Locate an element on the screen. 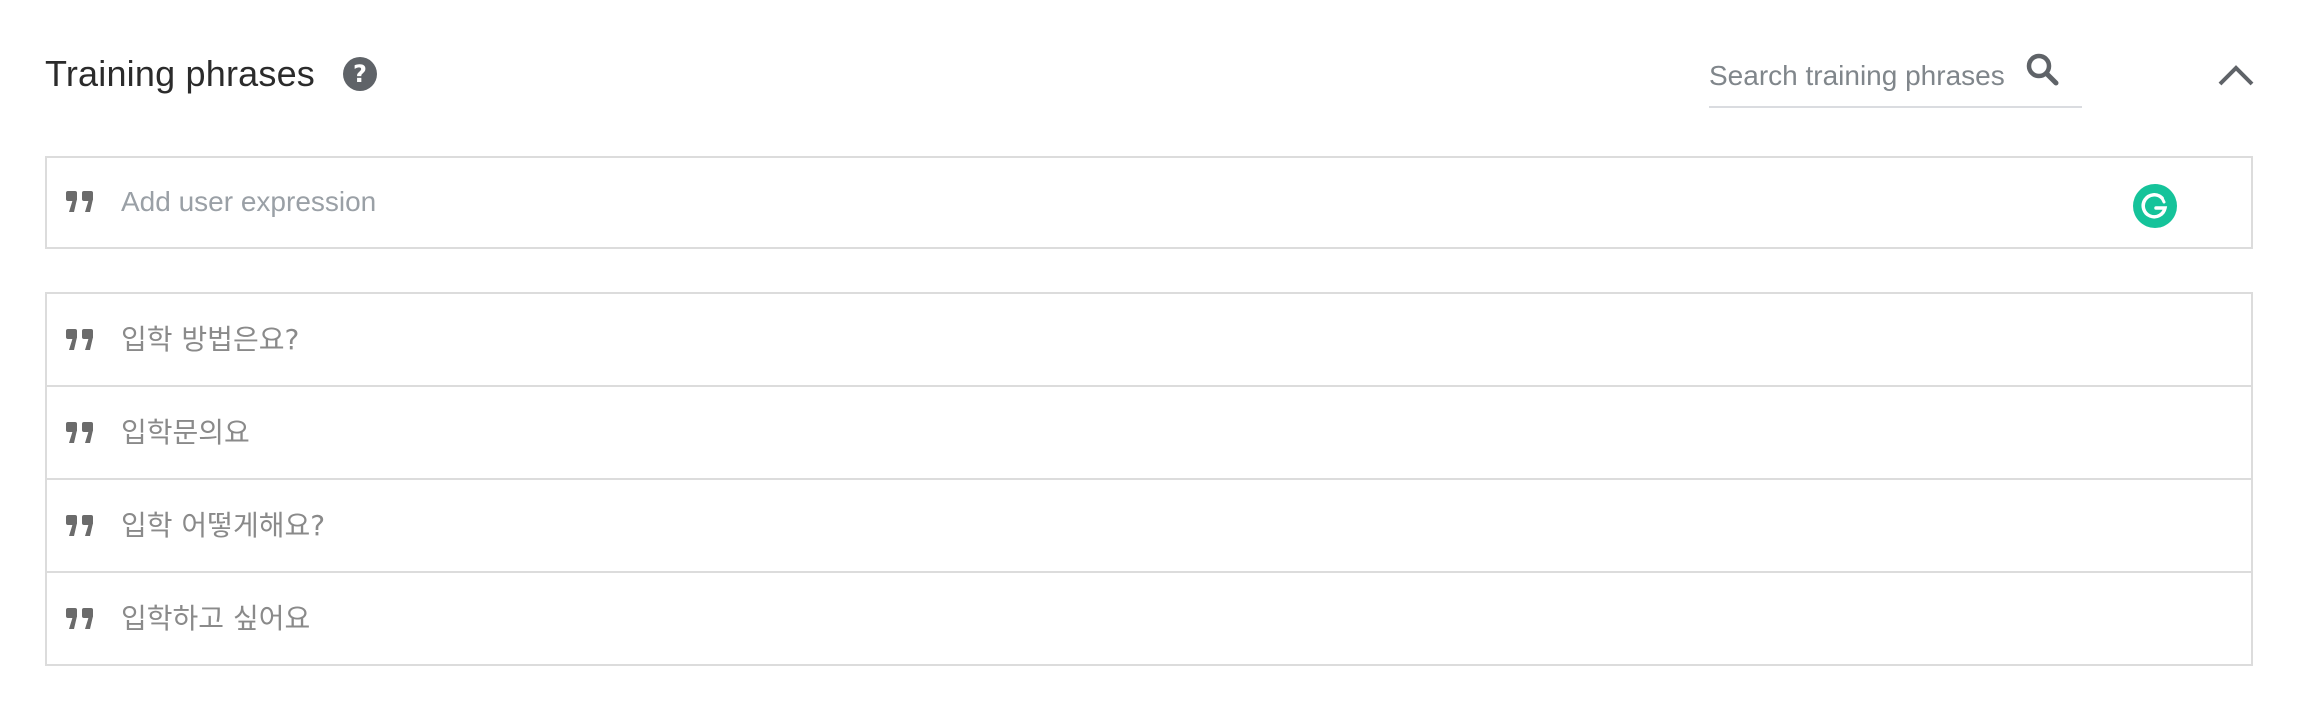 Image resolution: width=2308 pixels, height=728 pixels. training-phrase-row: 입학하고 싶어요 is located at coordinates (1149, 618).